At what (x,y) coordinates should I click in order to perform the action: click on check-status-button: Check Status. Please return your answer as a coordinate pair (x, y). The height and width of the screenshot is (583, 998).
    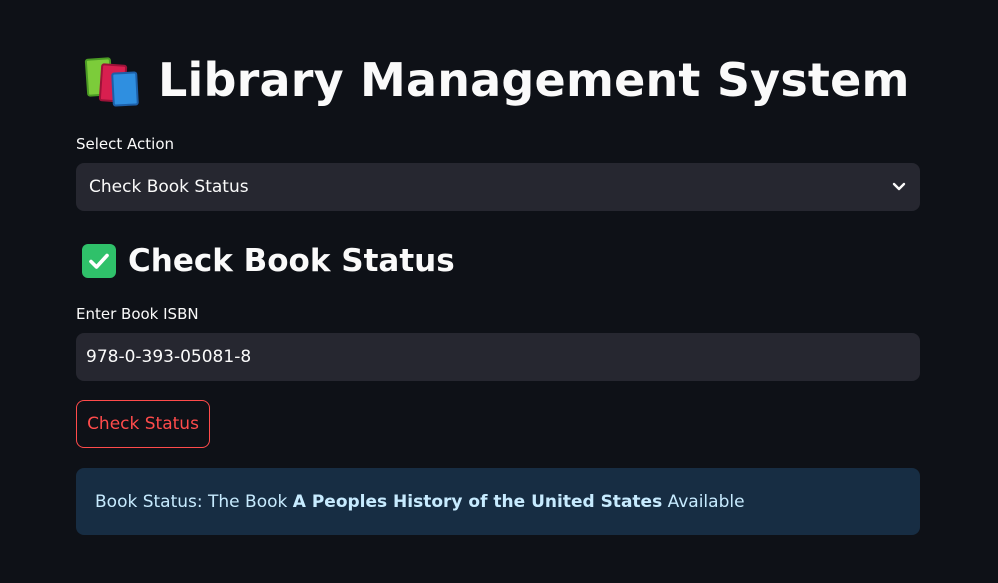
    Looking at the image, I should click on (143, 424).